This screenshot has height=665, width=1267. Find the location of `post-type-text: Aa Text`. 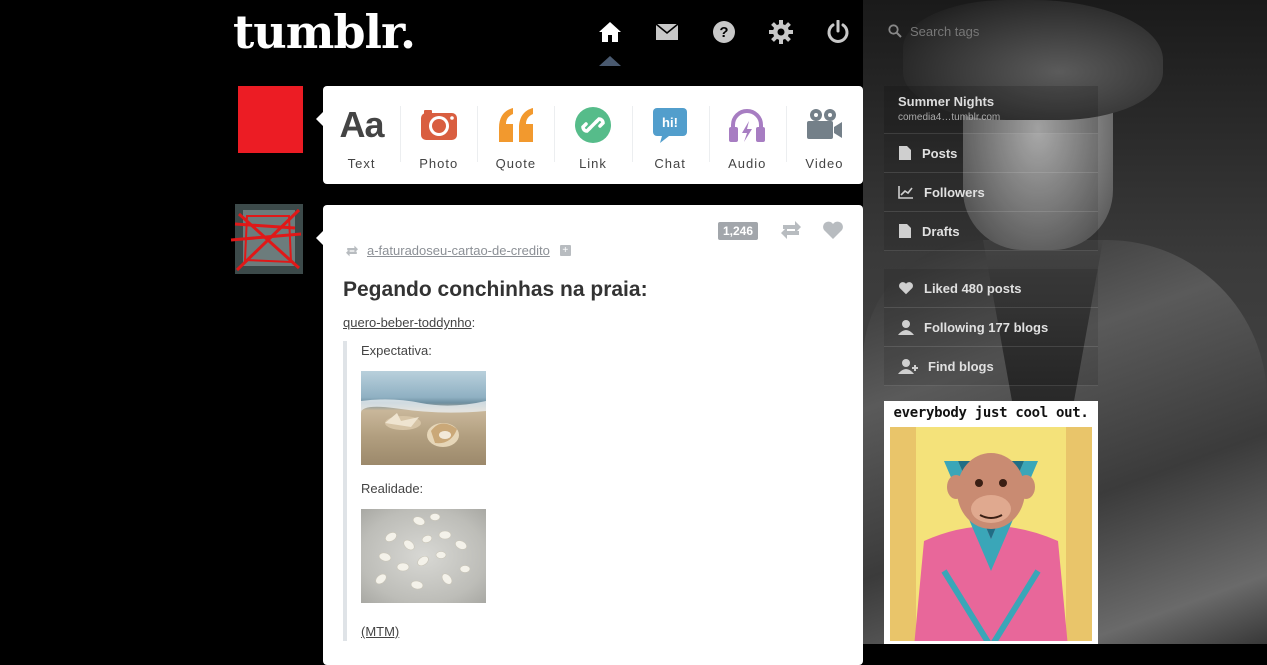

post-type-text: Aa Text is located at coordinates (361, 135).